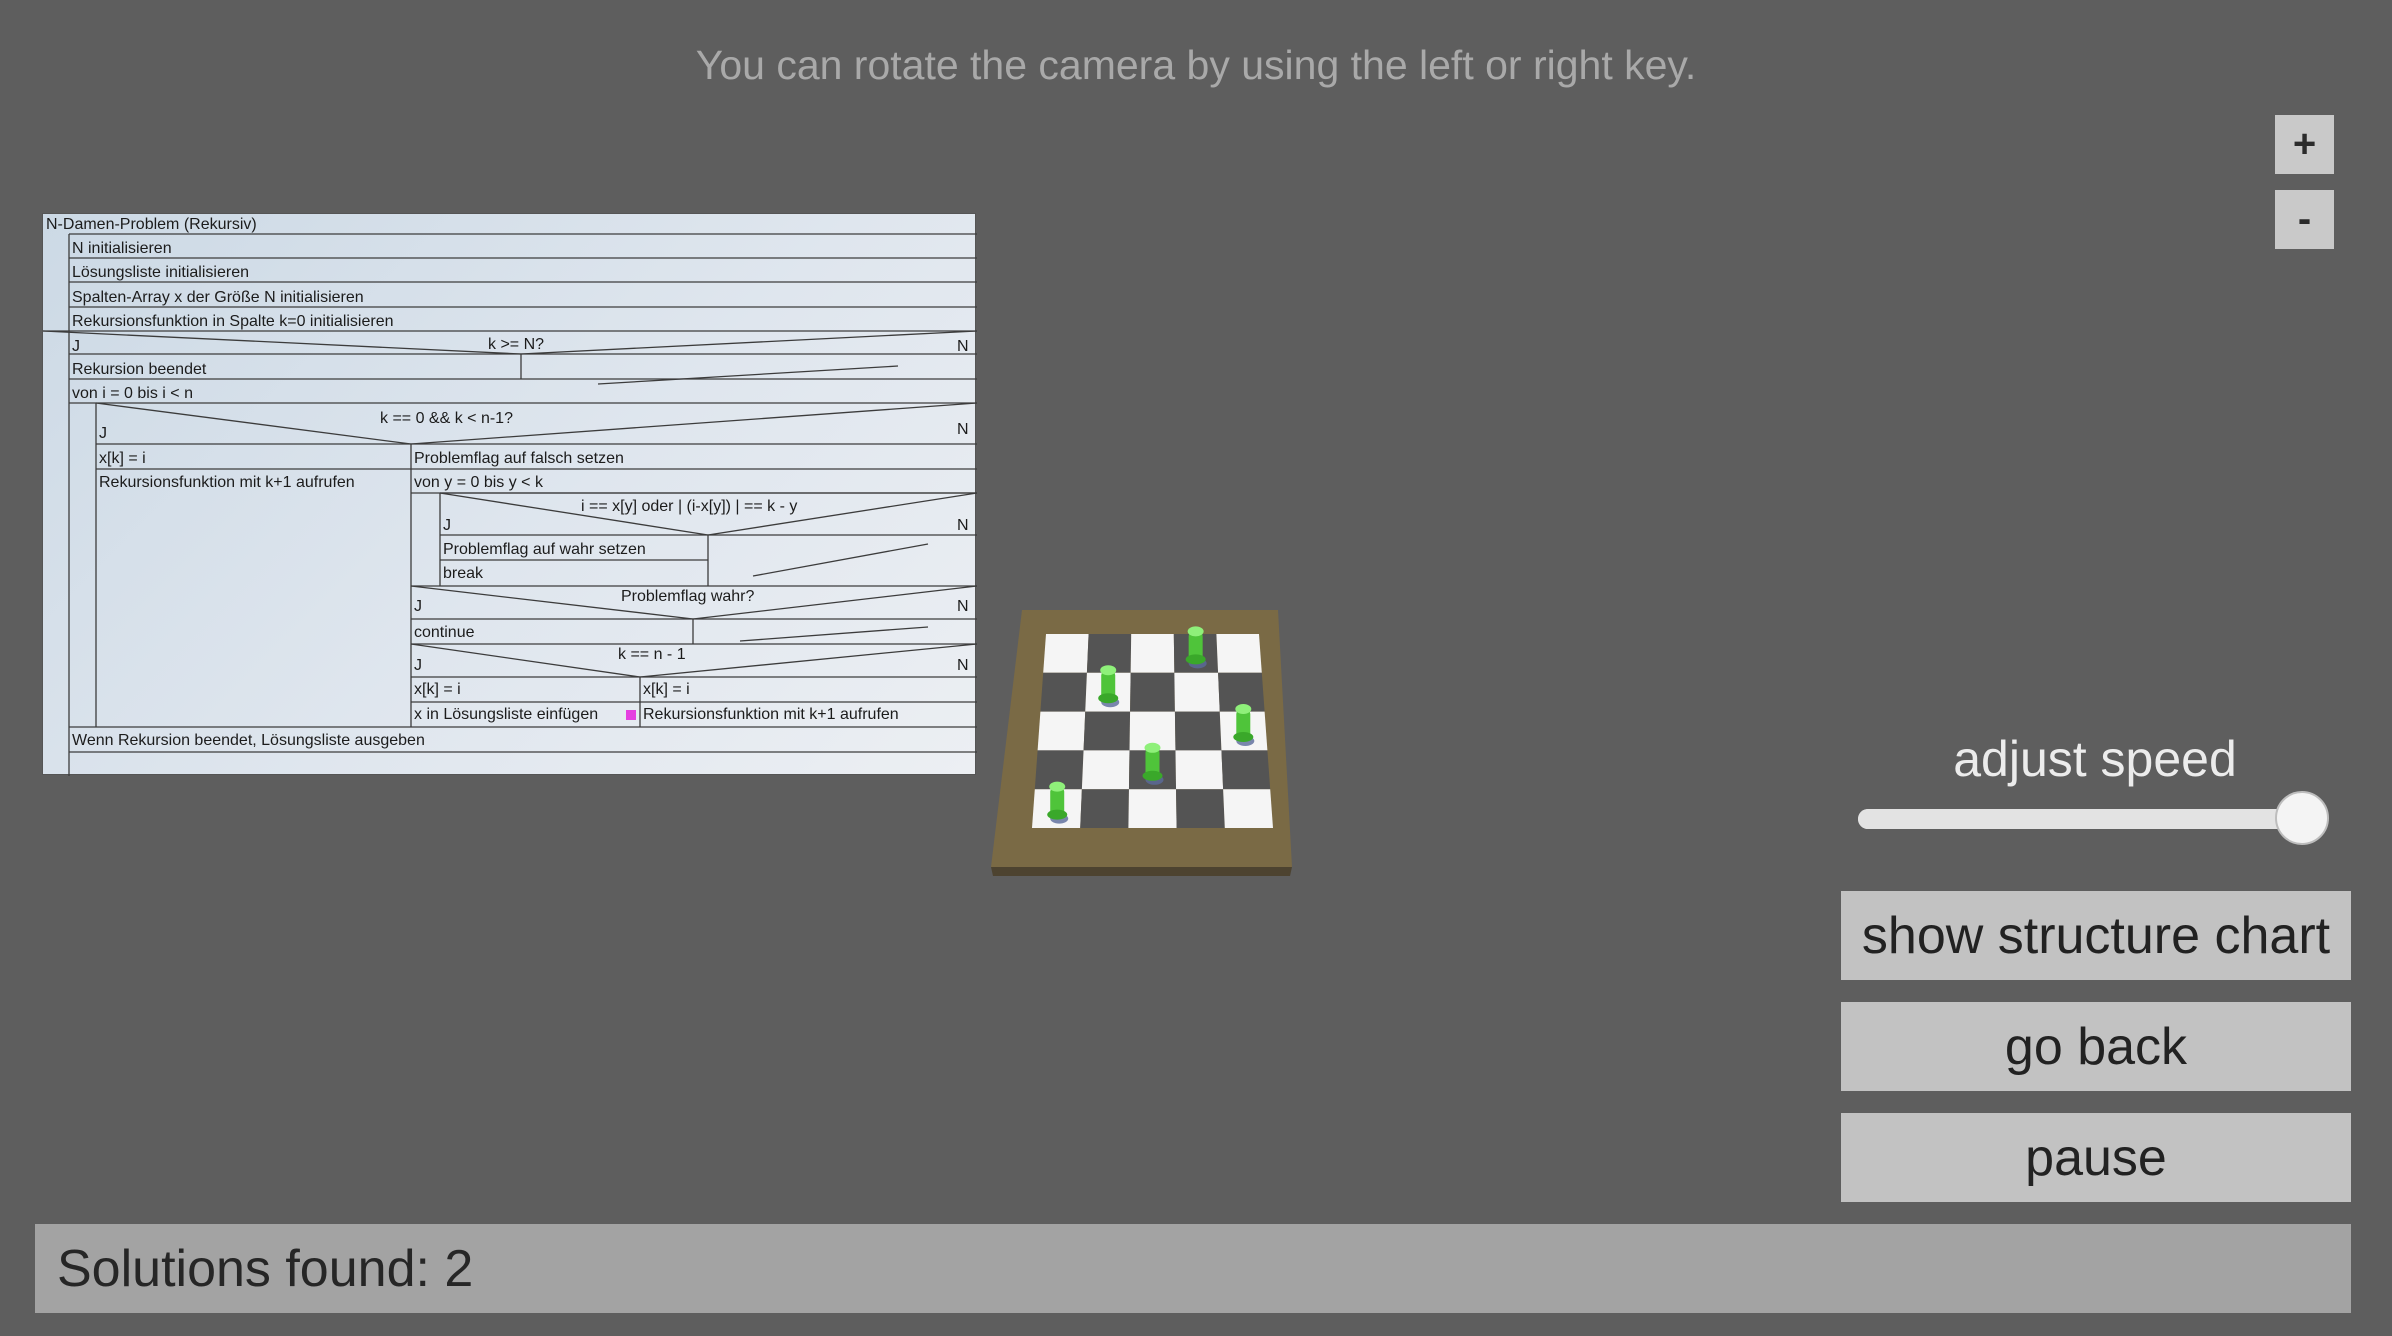  What do you see at coordinates (652, 654) in the screenshot?
I see `chart-cond5: k == n - 1` at bounding box center [652, 654].